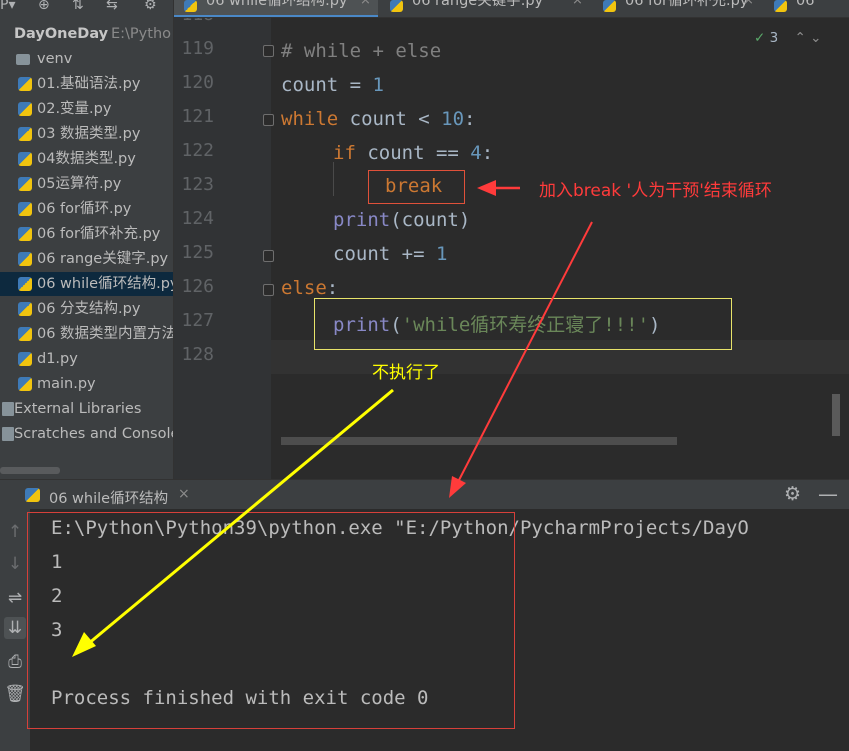 This screenshot has height=751, width=849. I want to click on expand-all-icon: ⇆, so click(112, 6).